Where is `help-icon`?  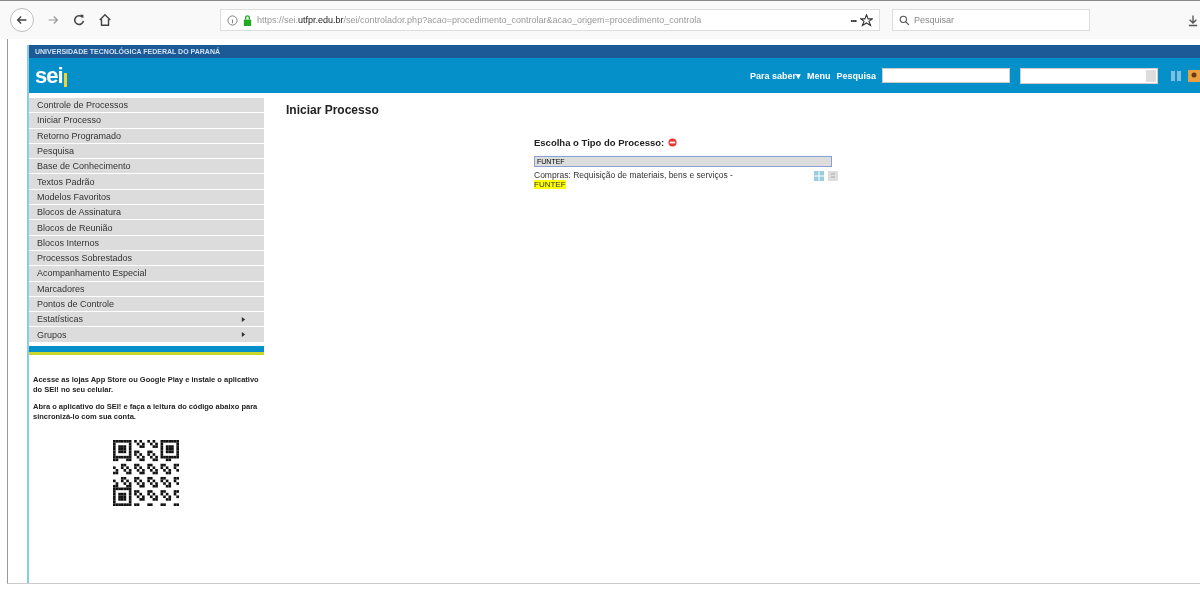
help-icon is located at coordinates (673, 142).